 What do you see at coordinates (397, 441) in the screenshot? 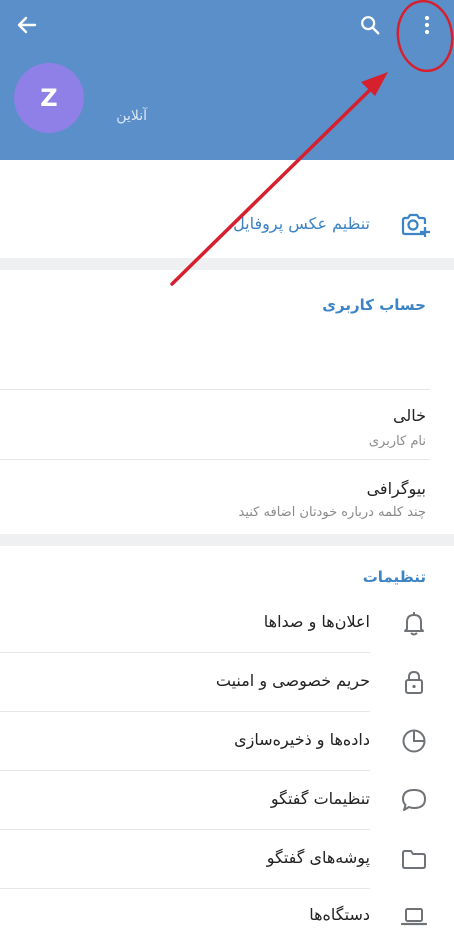
I see `username-label: نام کاربری` at bounding box center [397, 441].